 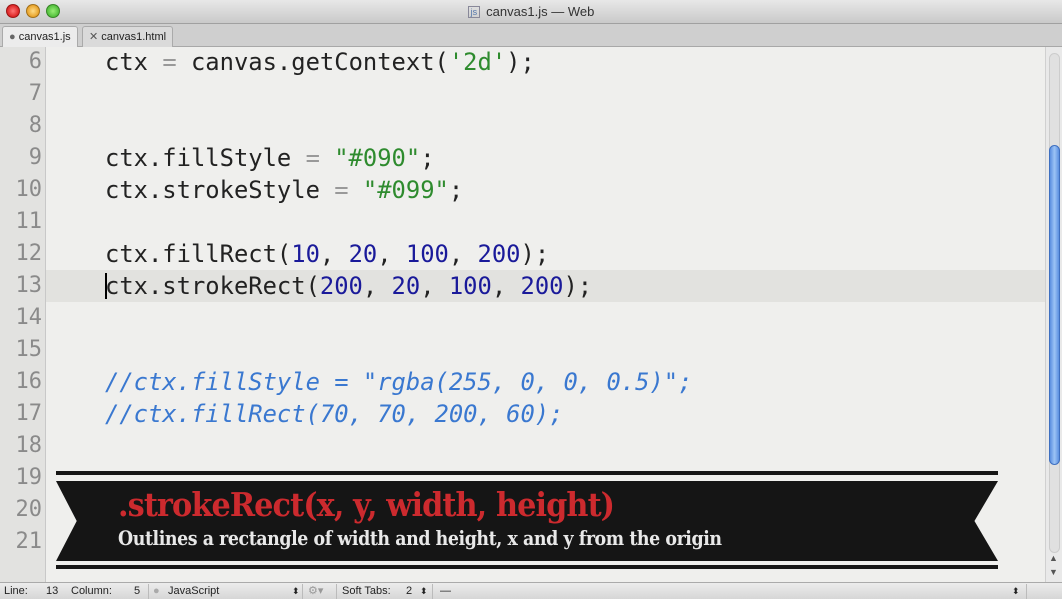 What do you see at coordinates (1054, 305) in the screenshot?
I see `scroll-thumb` at bounding box center [1054, 305].